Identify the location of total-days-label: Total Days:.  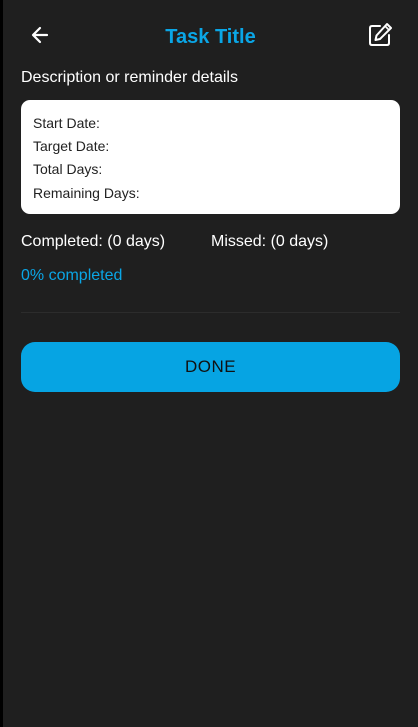
(68, 169).